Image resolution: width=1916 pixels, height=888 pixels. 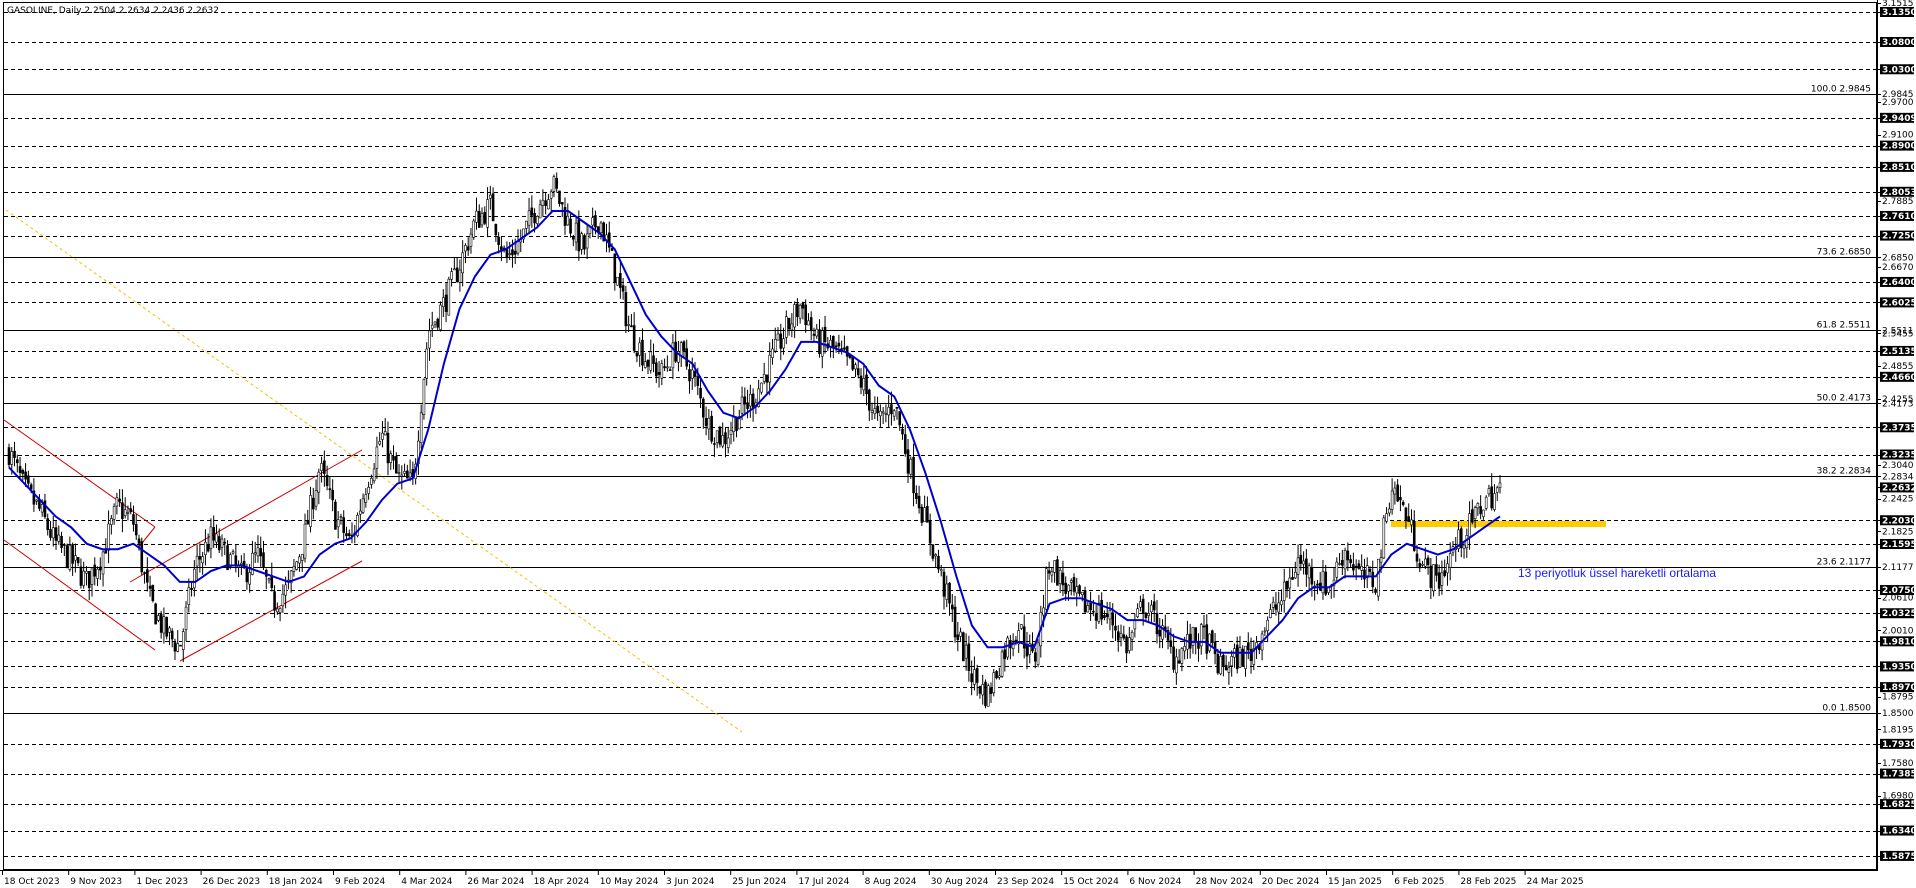 I want to click on price-label: 2.8900, so click(x=1899, y=147).